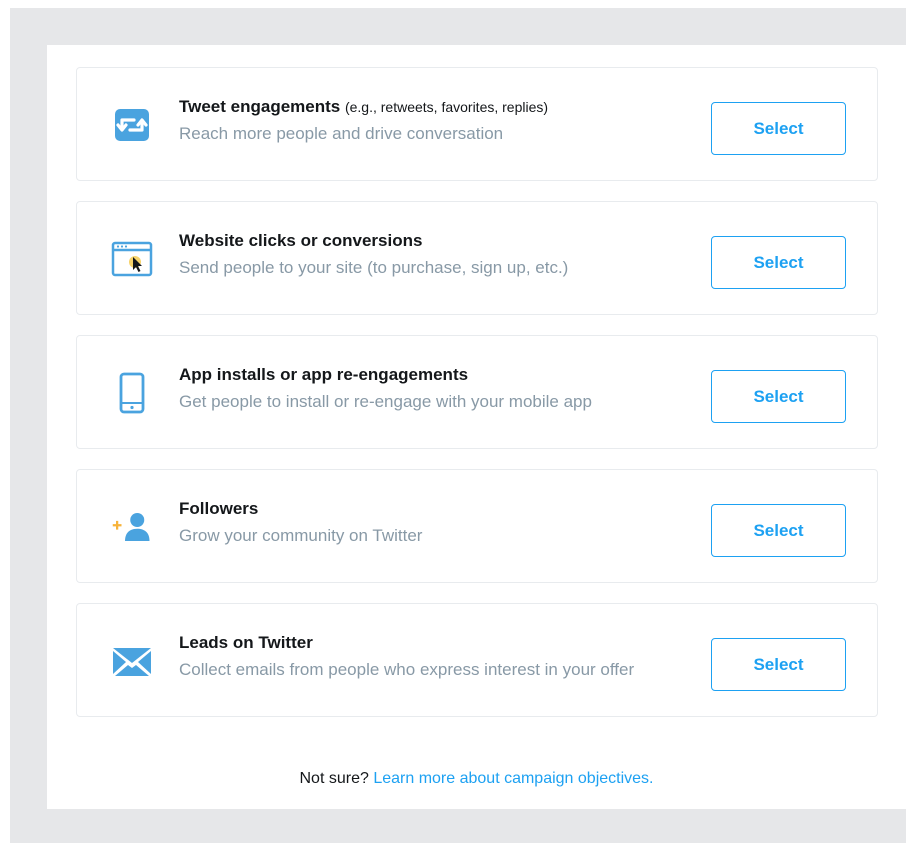 The height and width of the screenshot is (843, 906). I want to click on objective-hint: (e.g., retweets, favorites, replies), so click(446, 107).